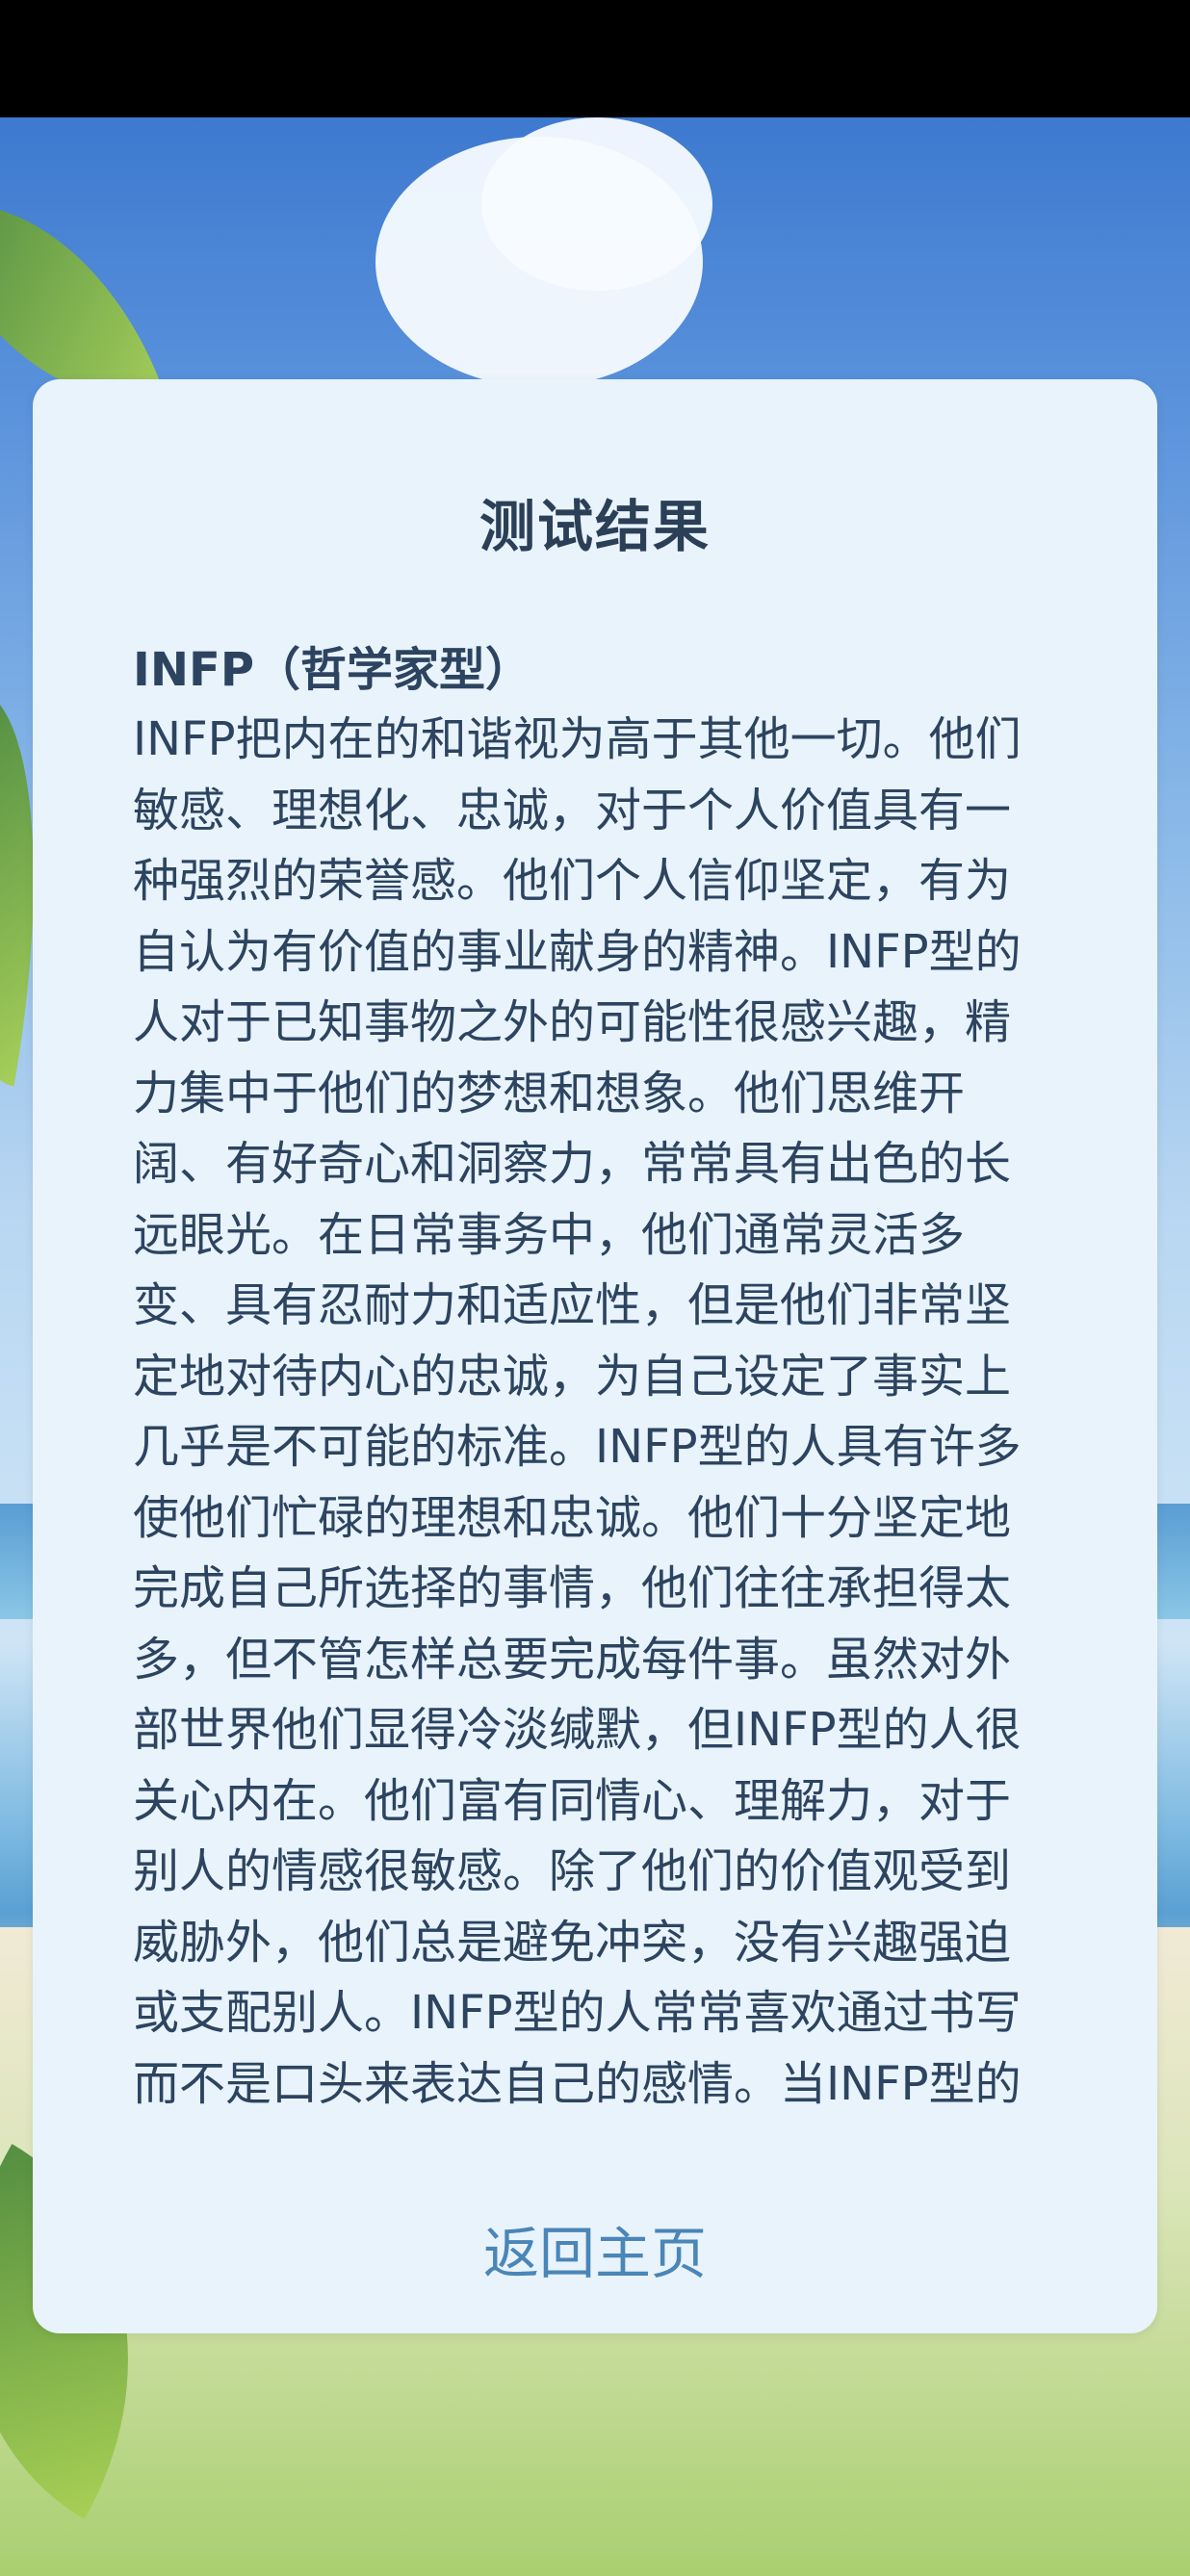 Image resolution: width=1190 pixels, height=2576 pixels. Describe the element at coordinates (596, 204) in the screenshot. I see `cloud-shape` at that location.